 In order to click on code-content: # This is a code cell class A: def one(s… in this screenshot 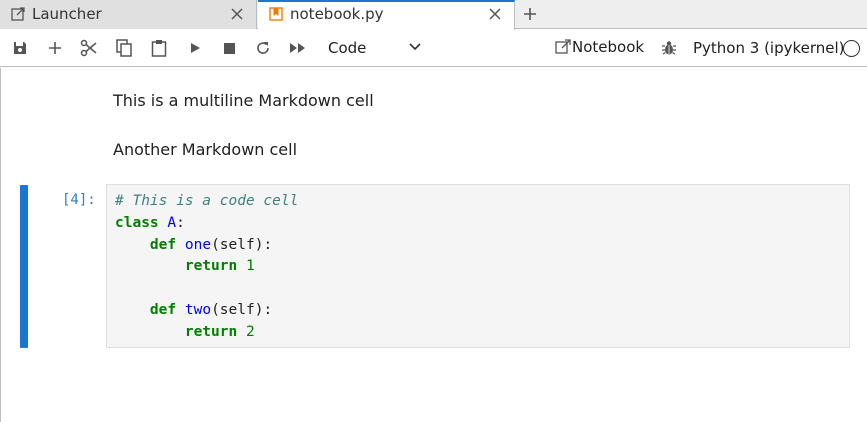, I will do `click(206, 267)`.